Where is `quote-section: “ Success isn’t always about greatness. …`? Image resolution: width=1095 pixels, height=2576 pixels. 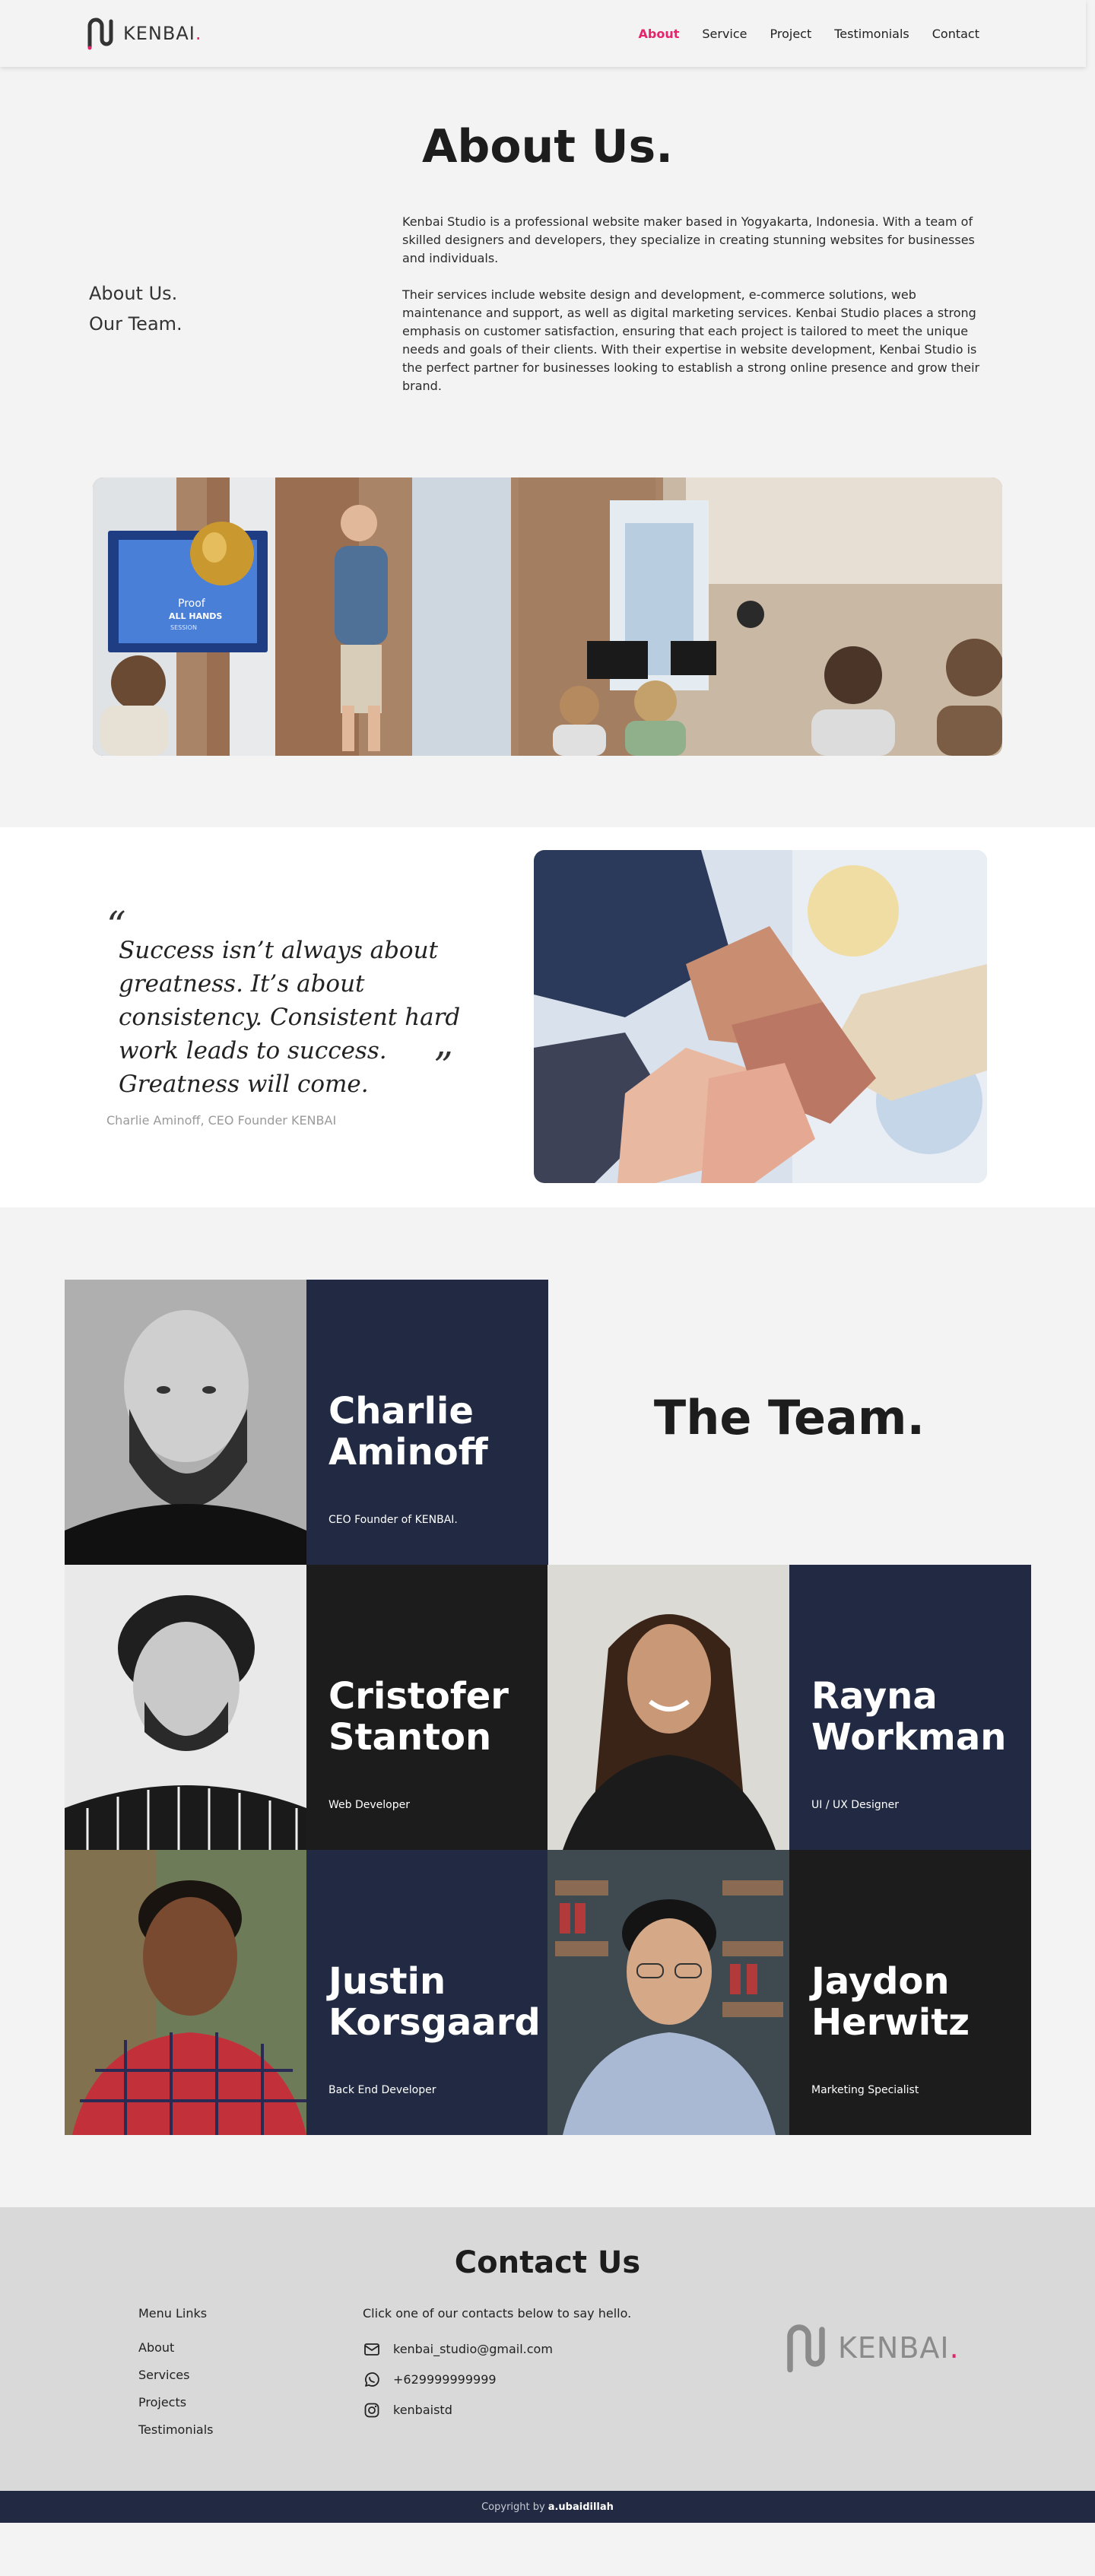 quote-section: “ Success isn’t always about greatness. … is located at coordinates (547, 1017).